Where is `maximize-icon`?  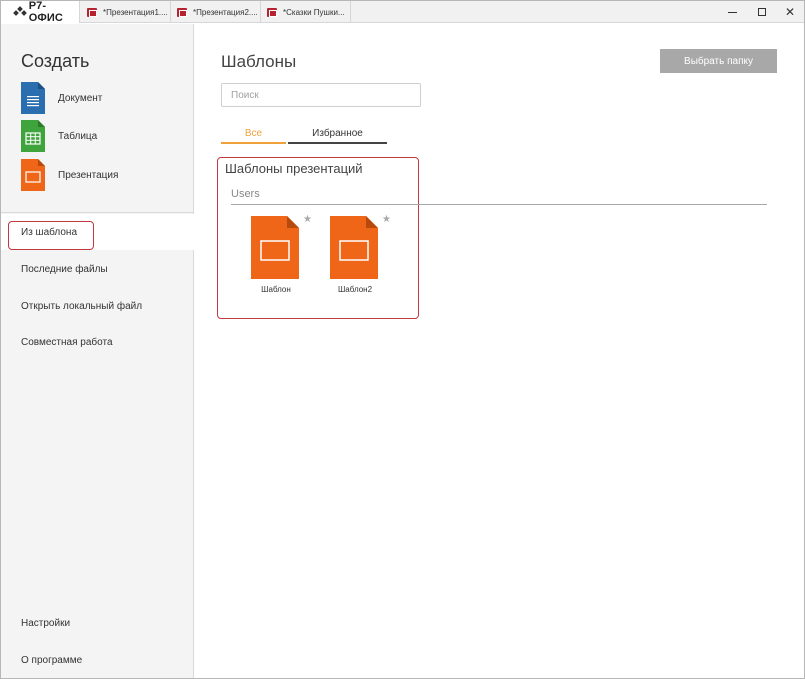
maximize-icon is located at coordinates (762, 12).